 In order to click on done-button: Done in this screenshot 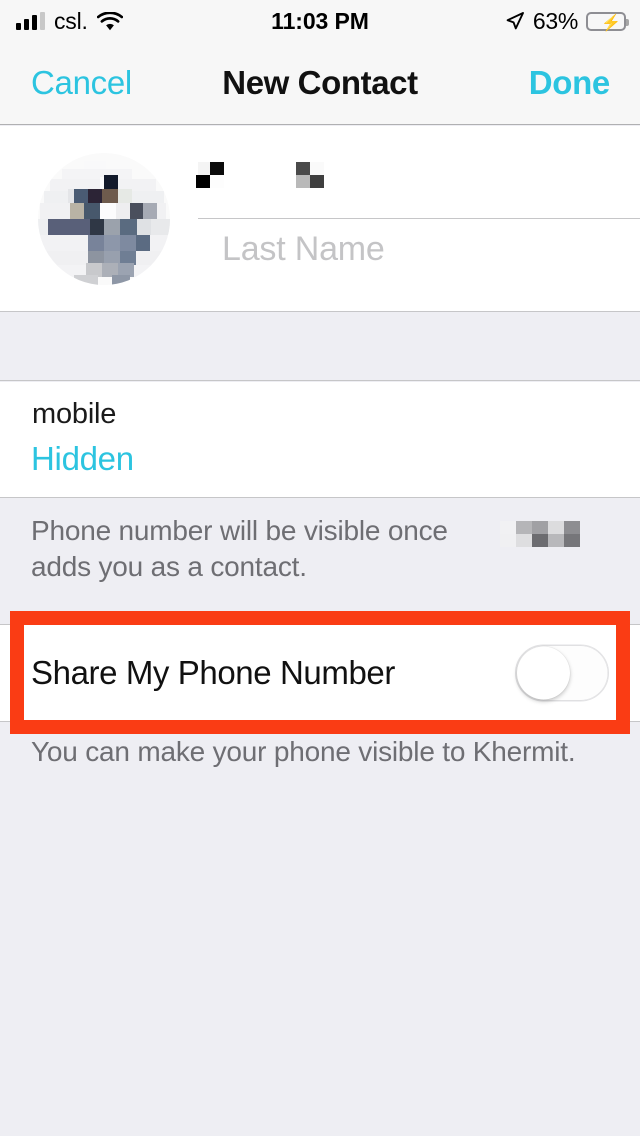, I will do `click(570, 83)`.